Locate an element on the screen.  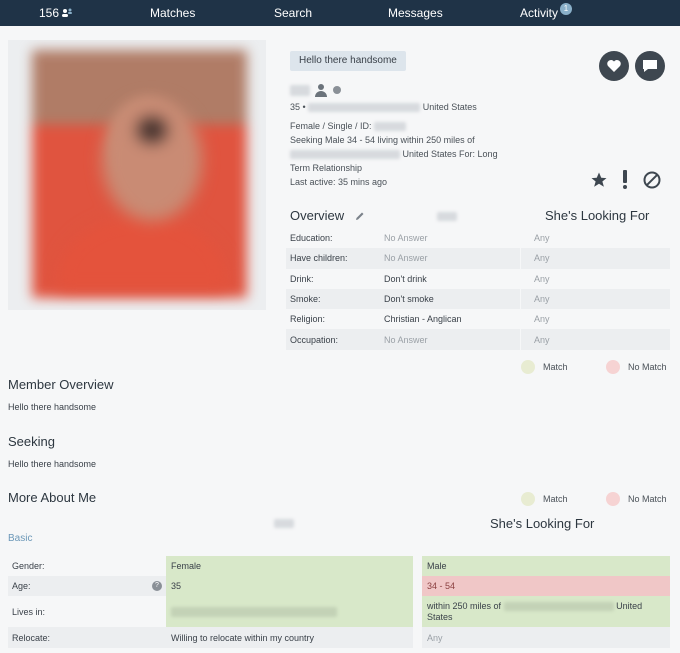
overview-row-value: Christian - Anglican is located at coordinates (423, 319).